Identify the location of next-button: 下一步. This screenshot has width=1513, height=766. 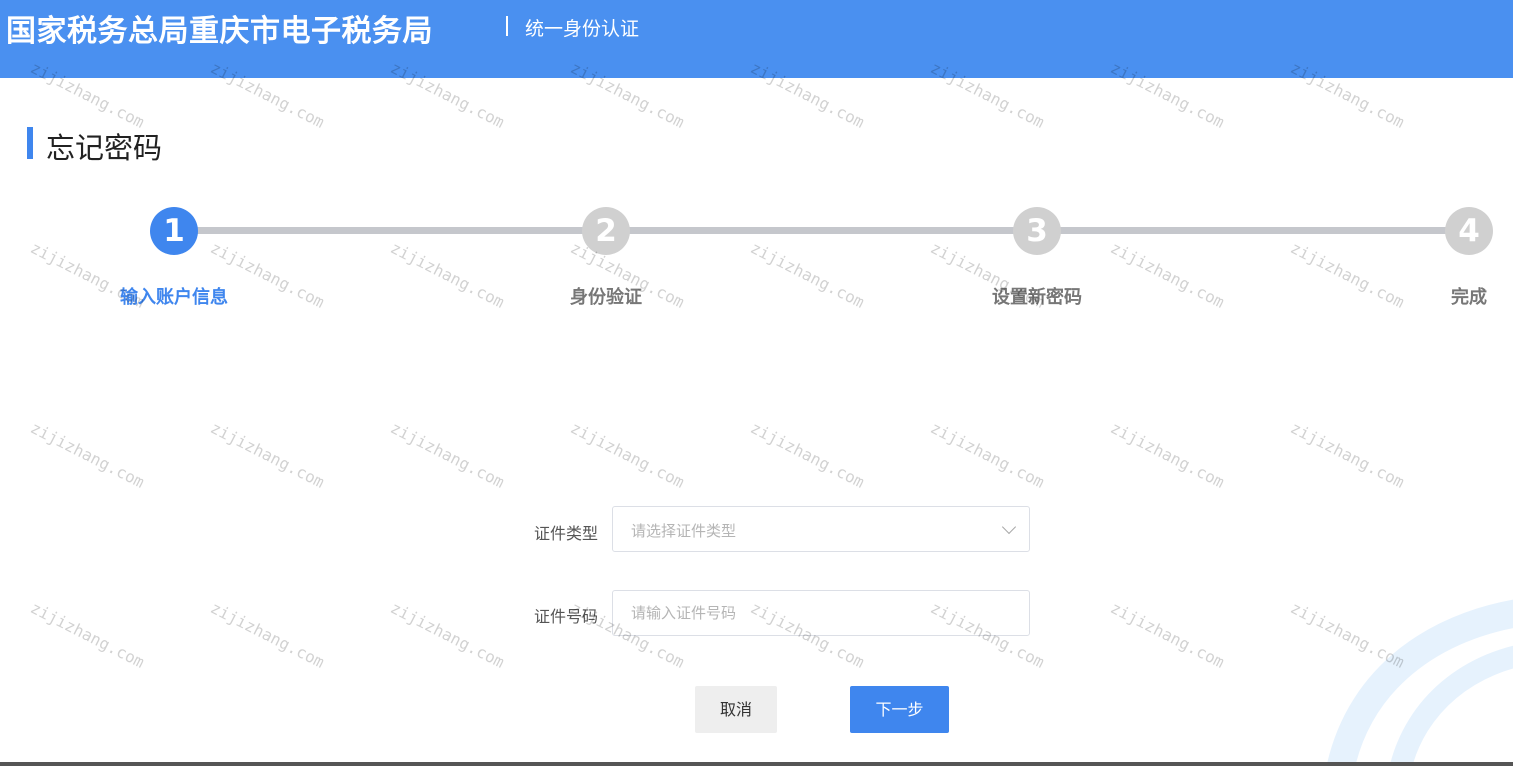
(899, 709).